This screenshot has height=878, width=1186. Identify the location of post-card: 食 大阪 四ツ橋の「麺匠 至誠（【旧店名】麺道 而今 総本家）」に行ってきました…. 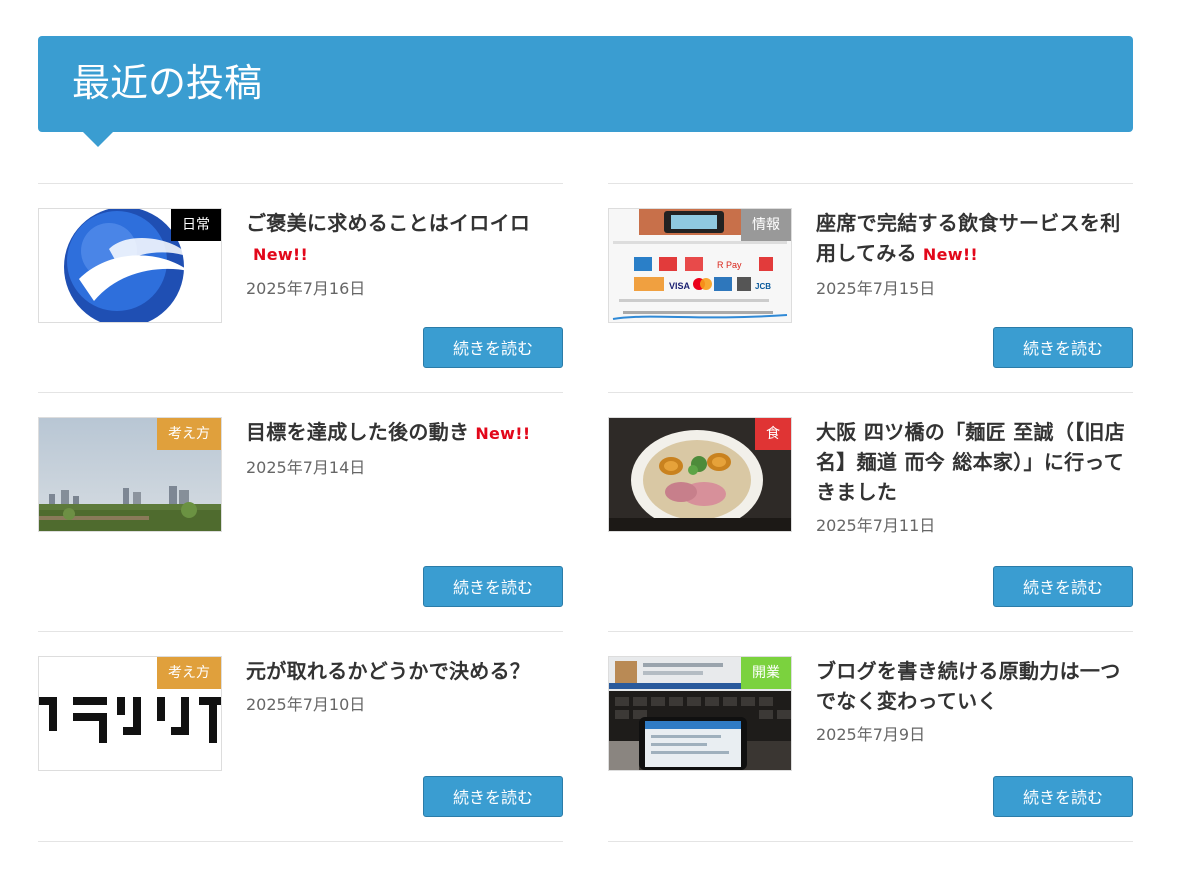
(870, 512).